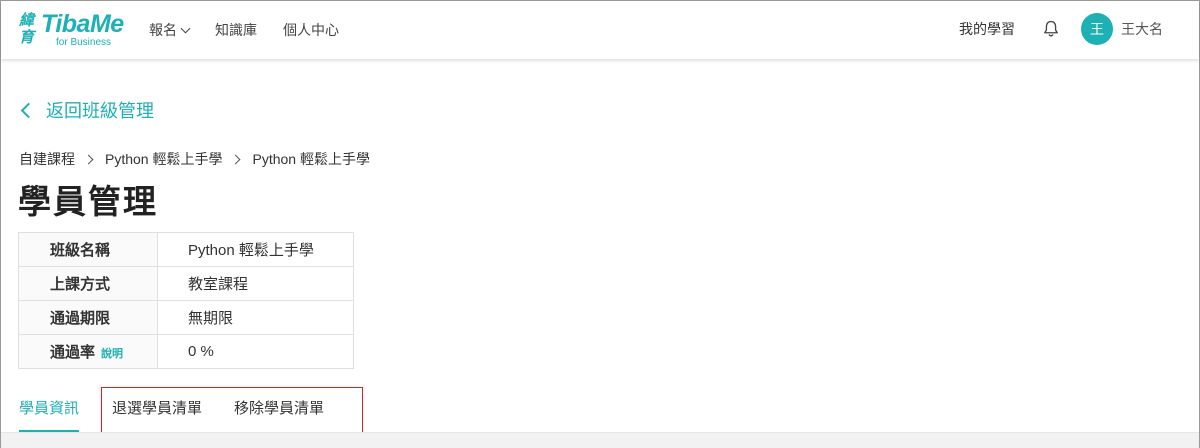 This screenshot has width=1200, height=448. Describe the element at coordinates (157, 415) in the screenshot. I see `tab-withdrawn-students: 退選學員清單` at that location.